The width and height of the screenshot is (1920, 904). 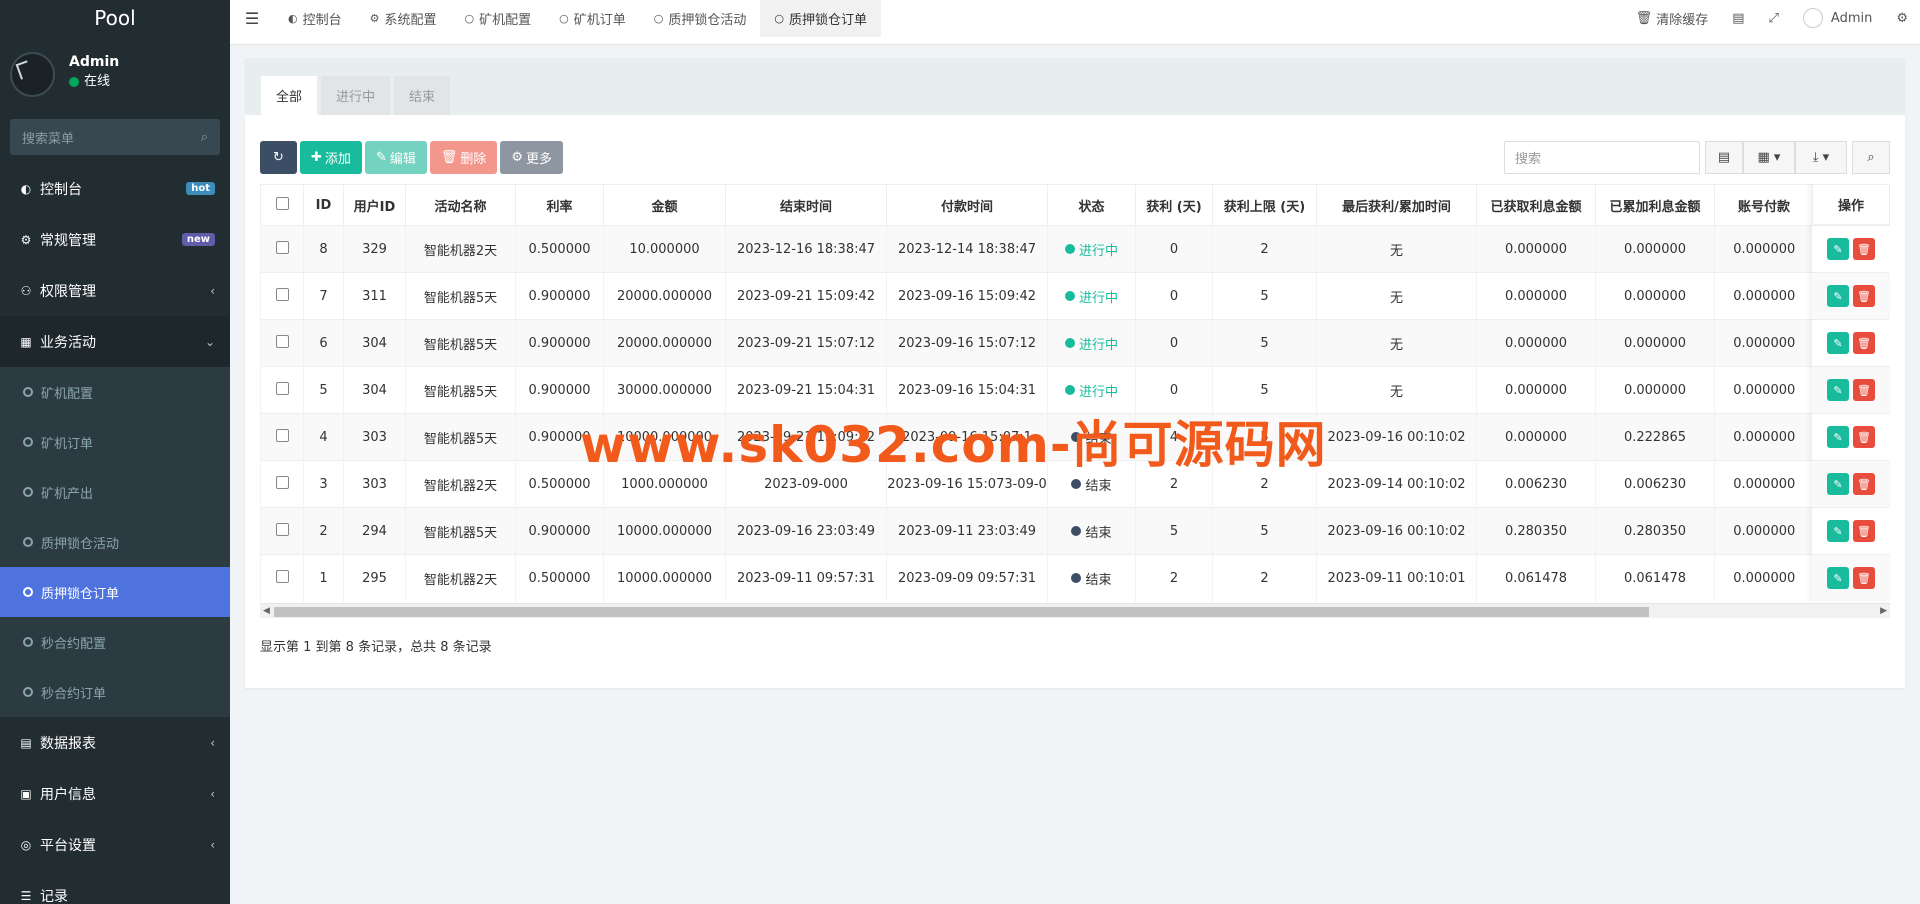 What do you see at coordinates (1174, 205) in the screenshot?
I see `col-profit-days: 获利 (天)` at bounding box center [1174, 205].